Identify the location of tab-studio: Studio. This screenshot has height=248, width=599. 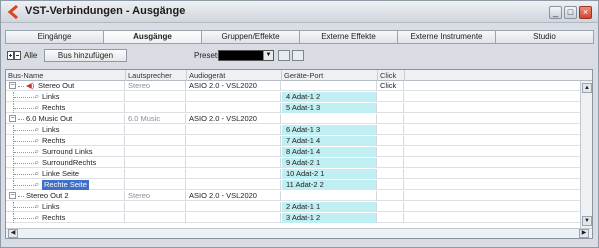
(544, 37).